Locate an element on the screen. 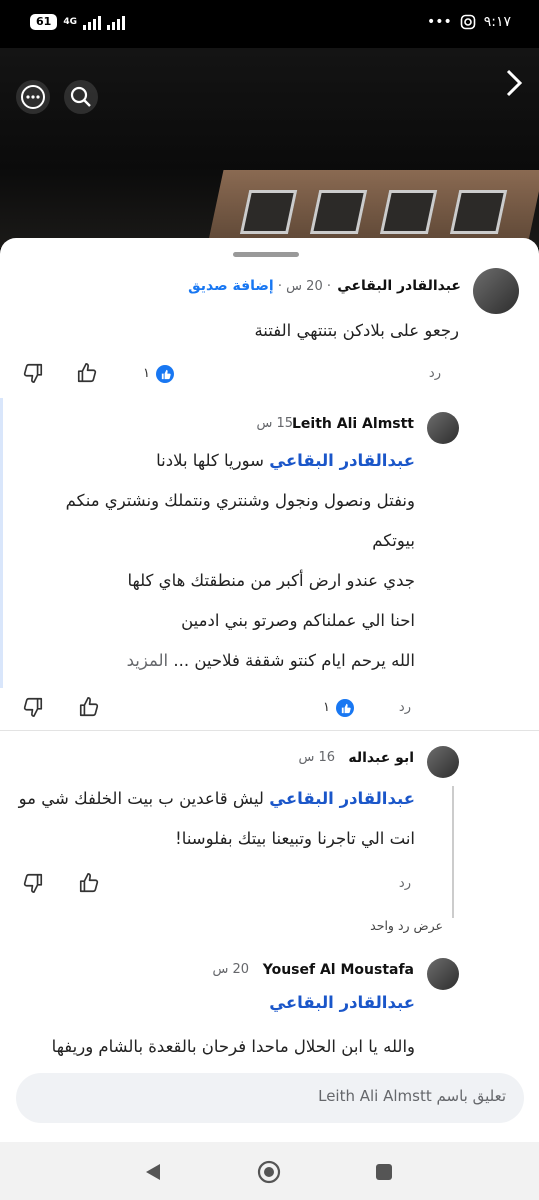 The height and width of the screenshot is (1200, 539). view-replies-link: عرض رد واحد is located at coordinates (406, 925).